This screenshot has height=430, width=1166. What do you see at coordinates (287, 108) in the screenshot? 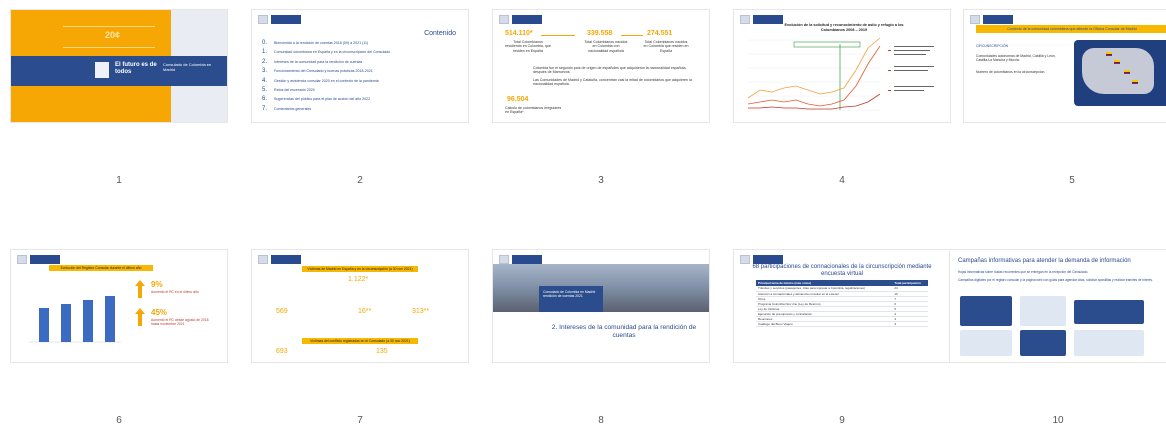
I see `list-item: 7. Comentarios generales` at bounding box center [287, 108].